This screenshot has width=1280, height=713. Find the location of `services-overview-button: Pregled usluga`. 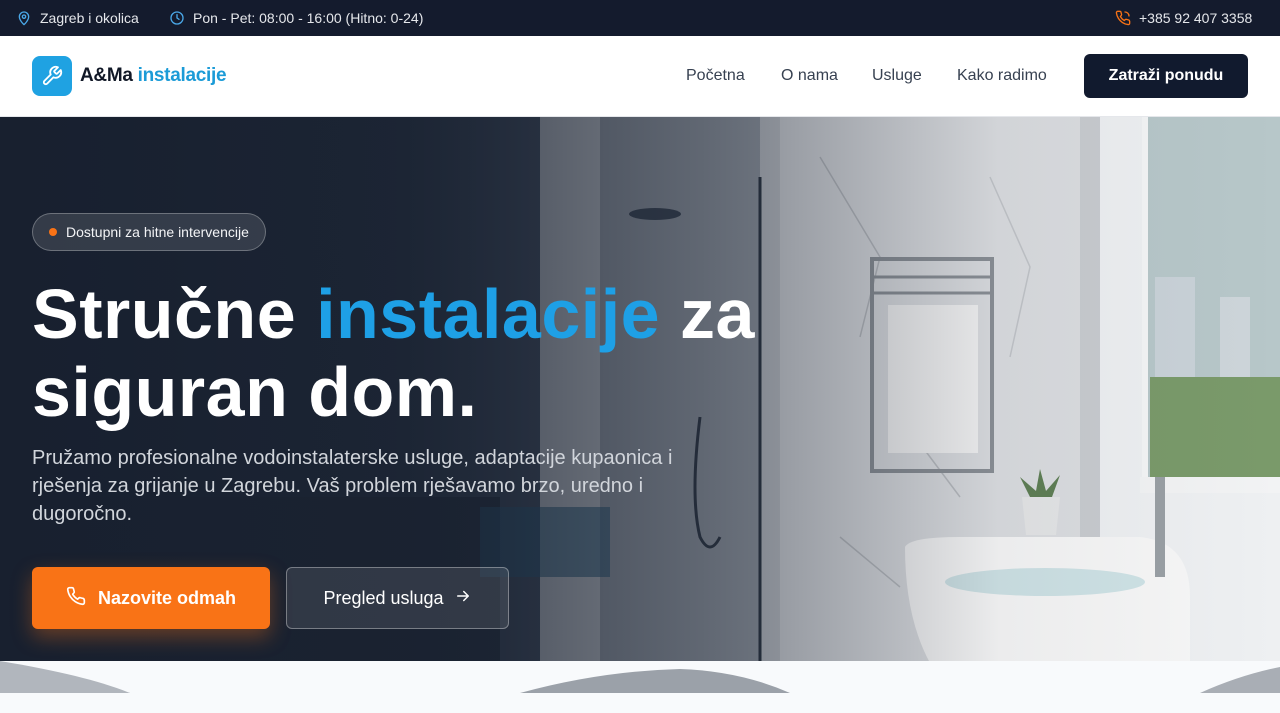

services-overview-button: Pregled usluga is located at coordinates (397, 598).